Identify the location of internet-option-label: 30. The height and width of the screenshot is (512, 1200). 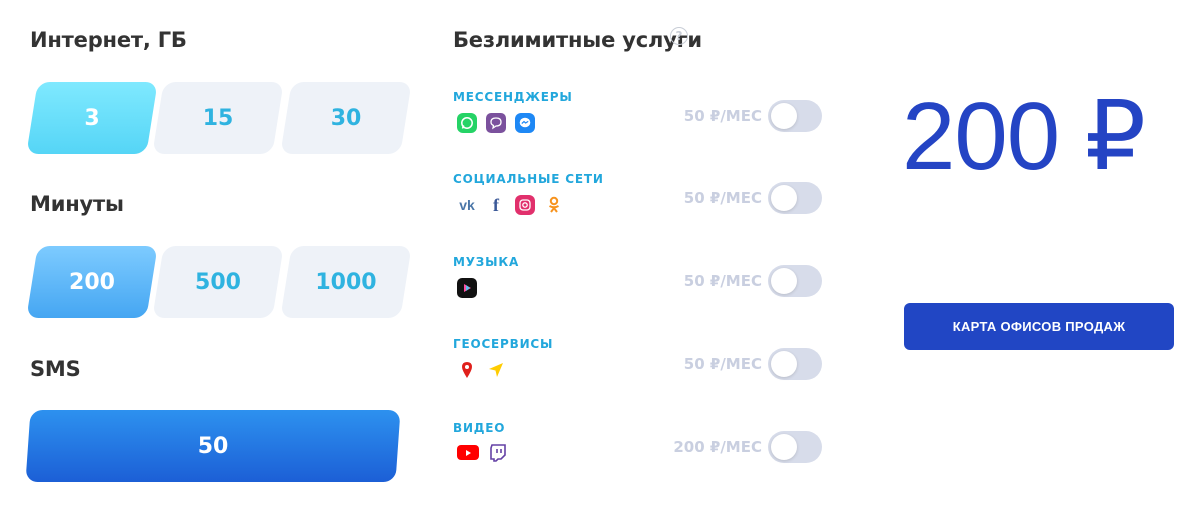
(346, 118).